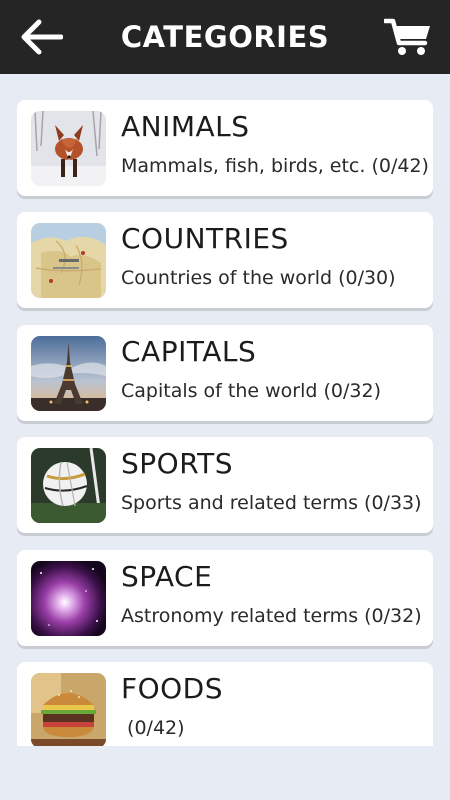 This screenshot has height=800, width=450. I want to click on category-description: Mammals, fish, birds, etc. (0/42), so click(275, 166).